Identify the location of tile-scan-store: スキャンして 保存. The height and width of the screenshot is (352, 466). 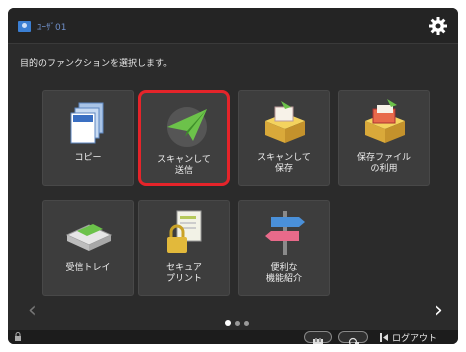
(284, 138).